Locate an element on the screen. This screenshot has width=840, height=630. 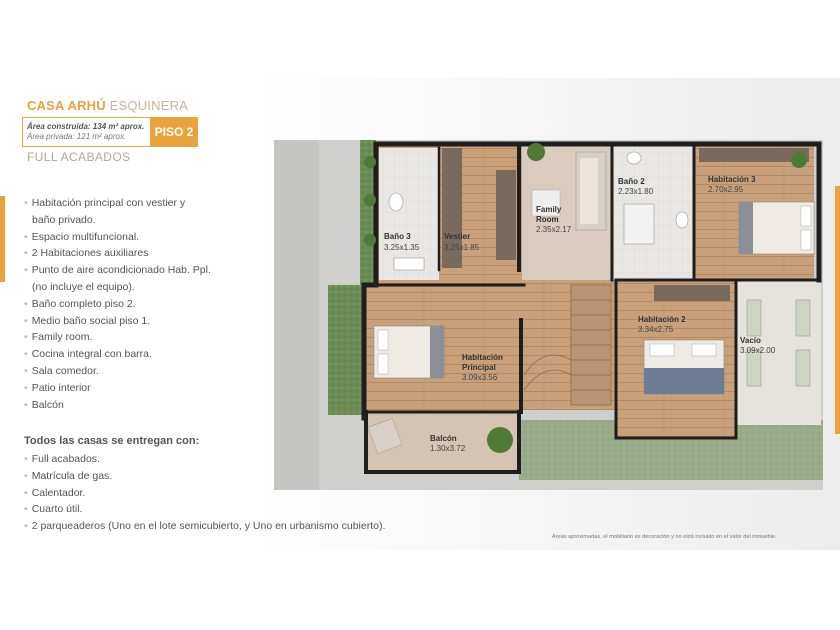
feature-item: baño privado. is located at coordinates (64, 219).